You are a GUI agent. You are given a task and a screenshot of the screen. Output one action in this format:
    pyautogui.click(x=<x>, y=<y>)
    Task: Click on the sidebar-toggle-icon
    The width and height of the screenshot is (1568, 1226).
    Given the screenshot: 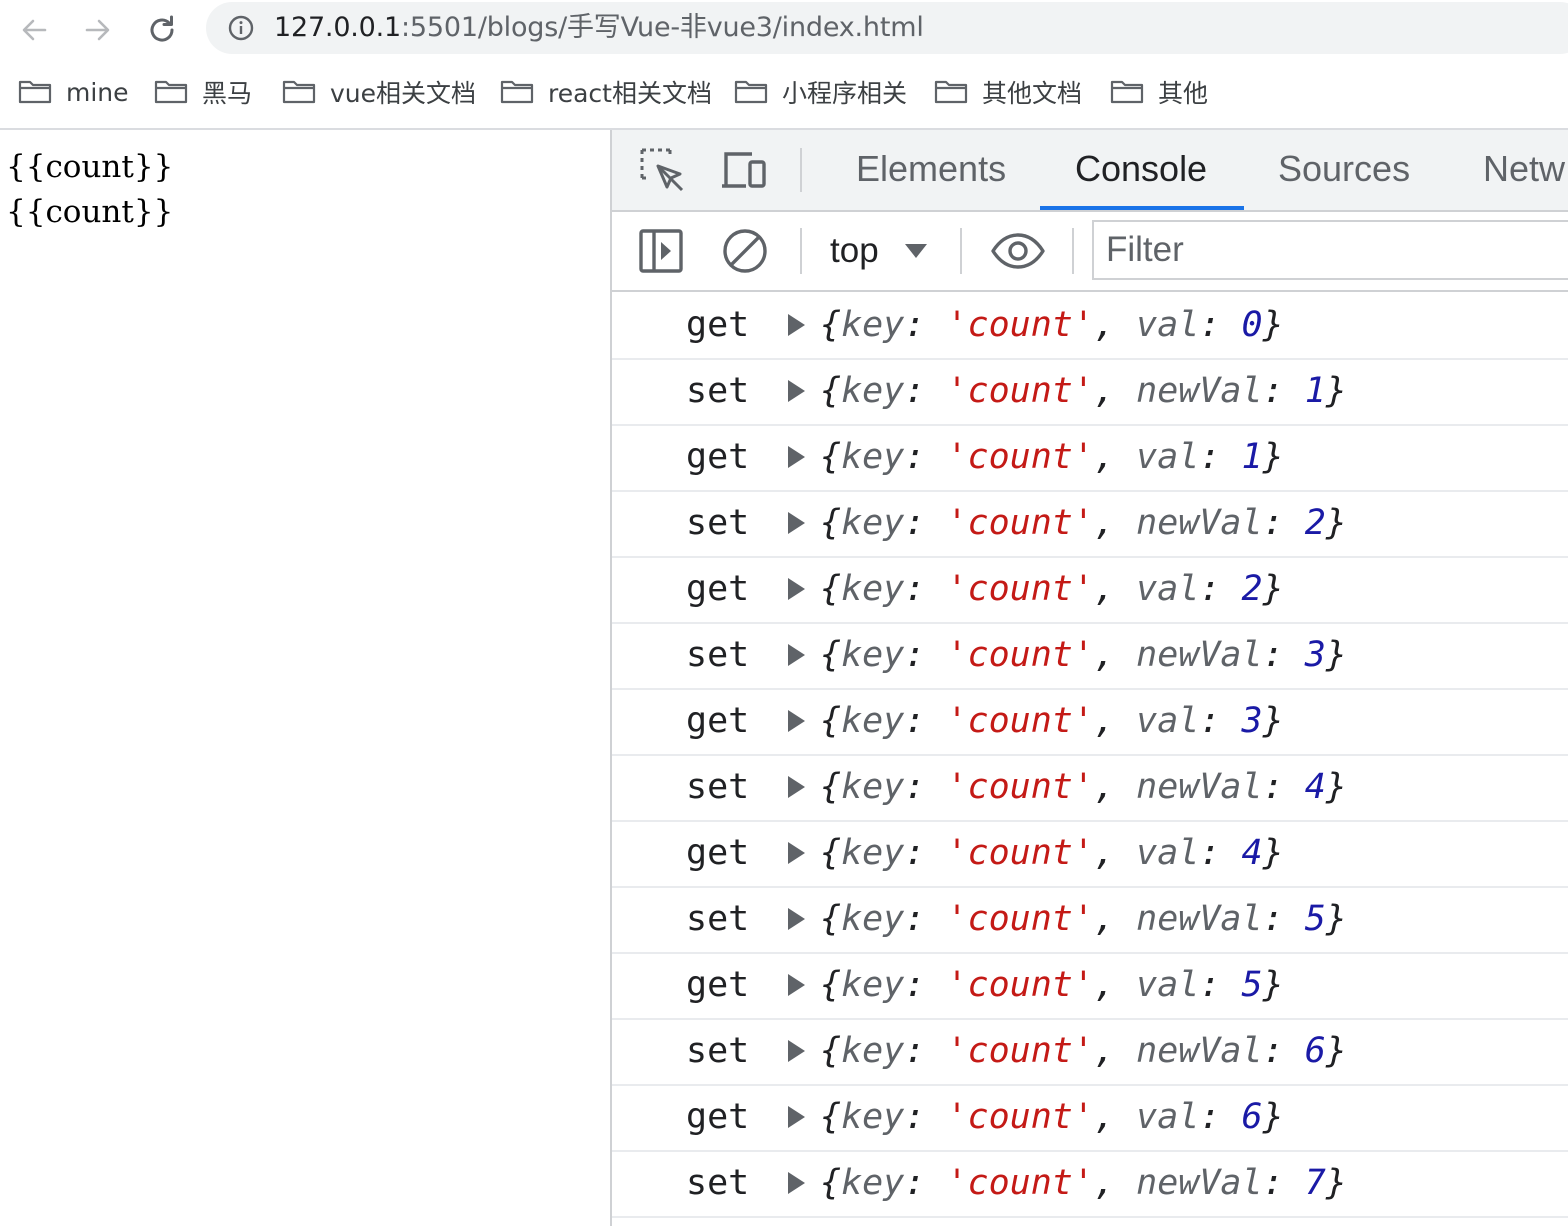 What is the action you would take?
    pyautogui.click(x=661, y=251)
    